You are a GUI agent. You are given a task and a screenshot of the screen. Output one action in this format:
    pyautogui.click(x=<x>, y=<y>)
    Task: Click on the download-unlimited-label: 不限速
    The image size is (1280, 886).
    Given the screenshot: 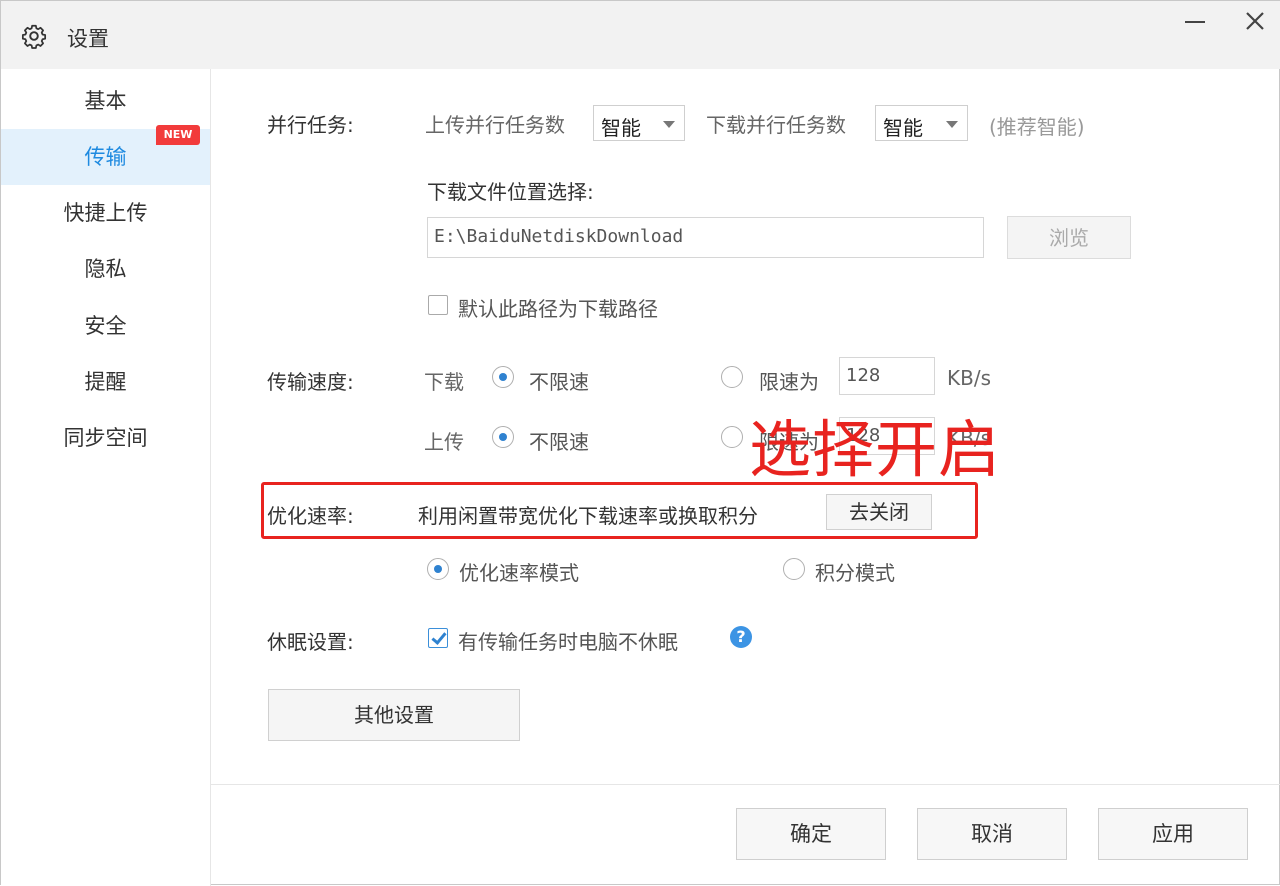 What is the action you would take?
    pyautogui.click(x=559, y=382)
    